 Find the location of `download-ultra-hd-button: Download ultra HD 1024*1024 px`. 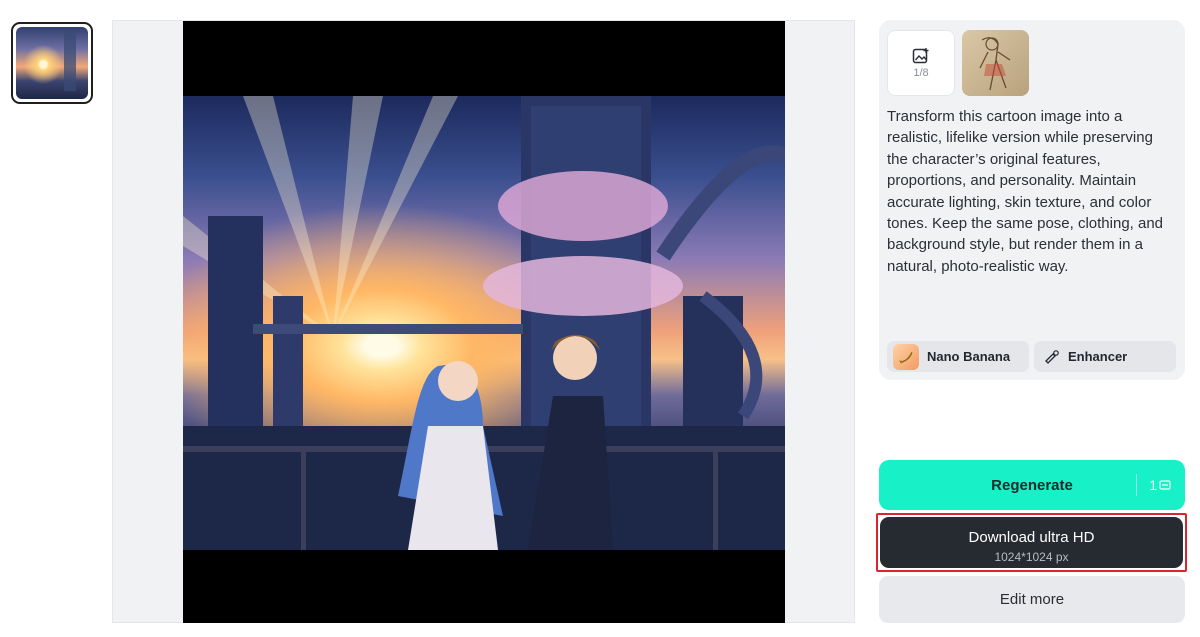

download-ultra-hd-button: Download ultra HD 1024*1024 px is located at coordinates (1031, 542).